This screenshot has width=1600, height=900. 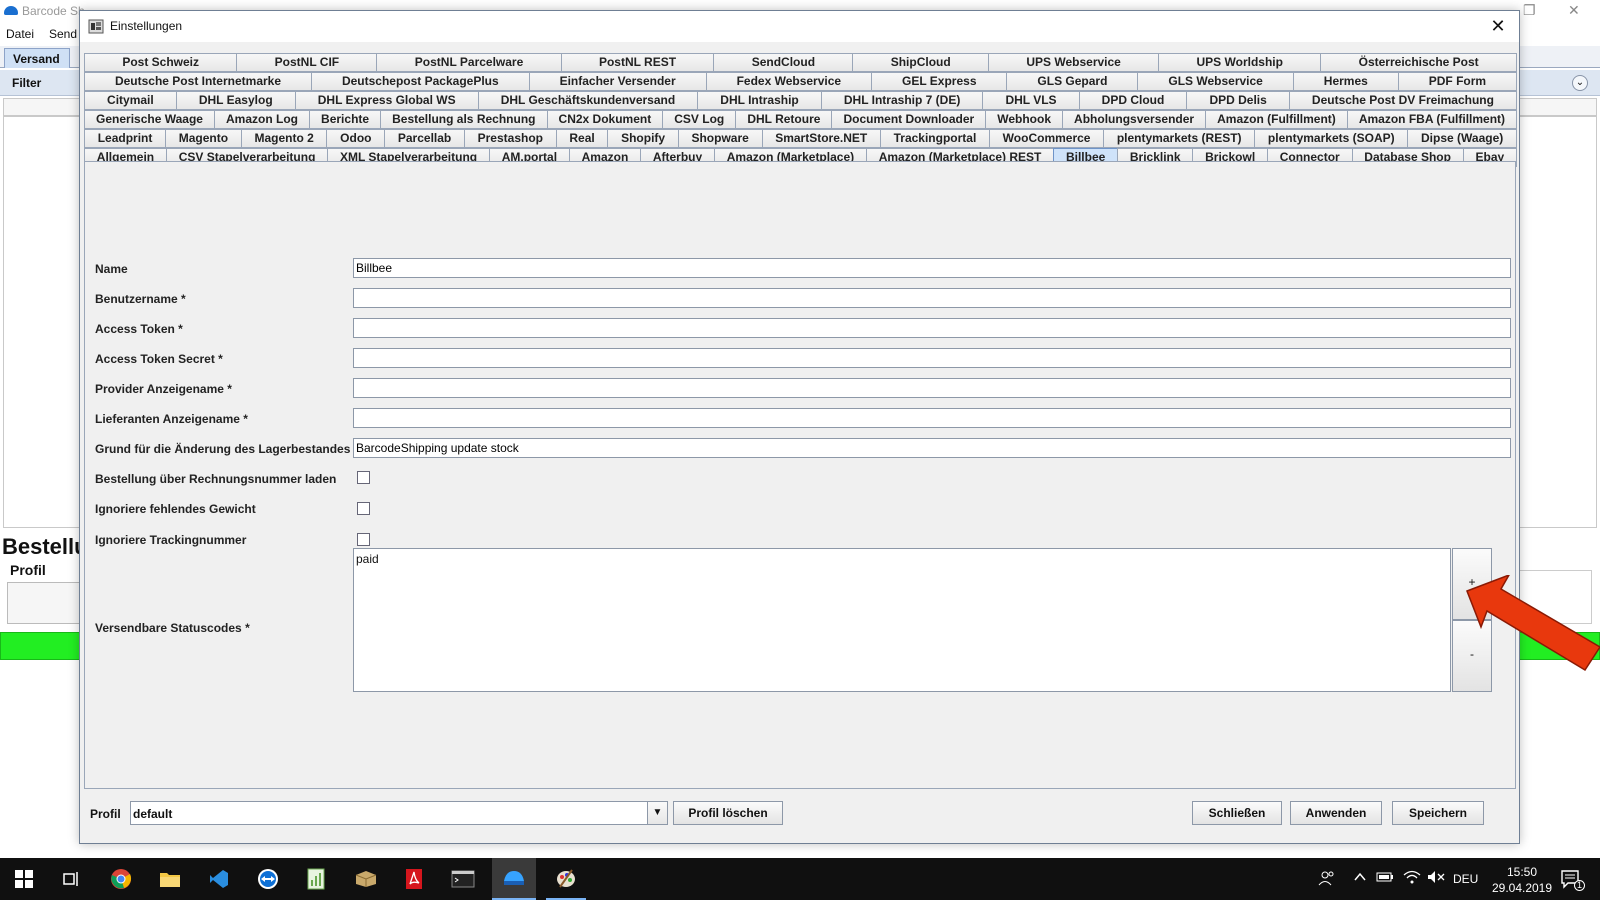 What do you see at coordinates (1498, 26) in the screenshot?
I see `dialog-close-icon: ✕` at bounding box center [1498, 26].